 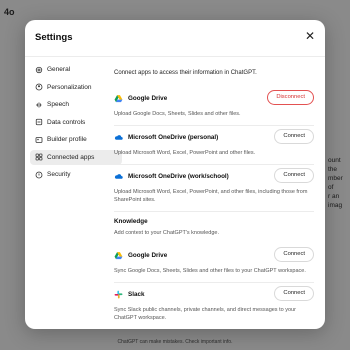 I want to click on speech-icon, so click(x=39, y=104).